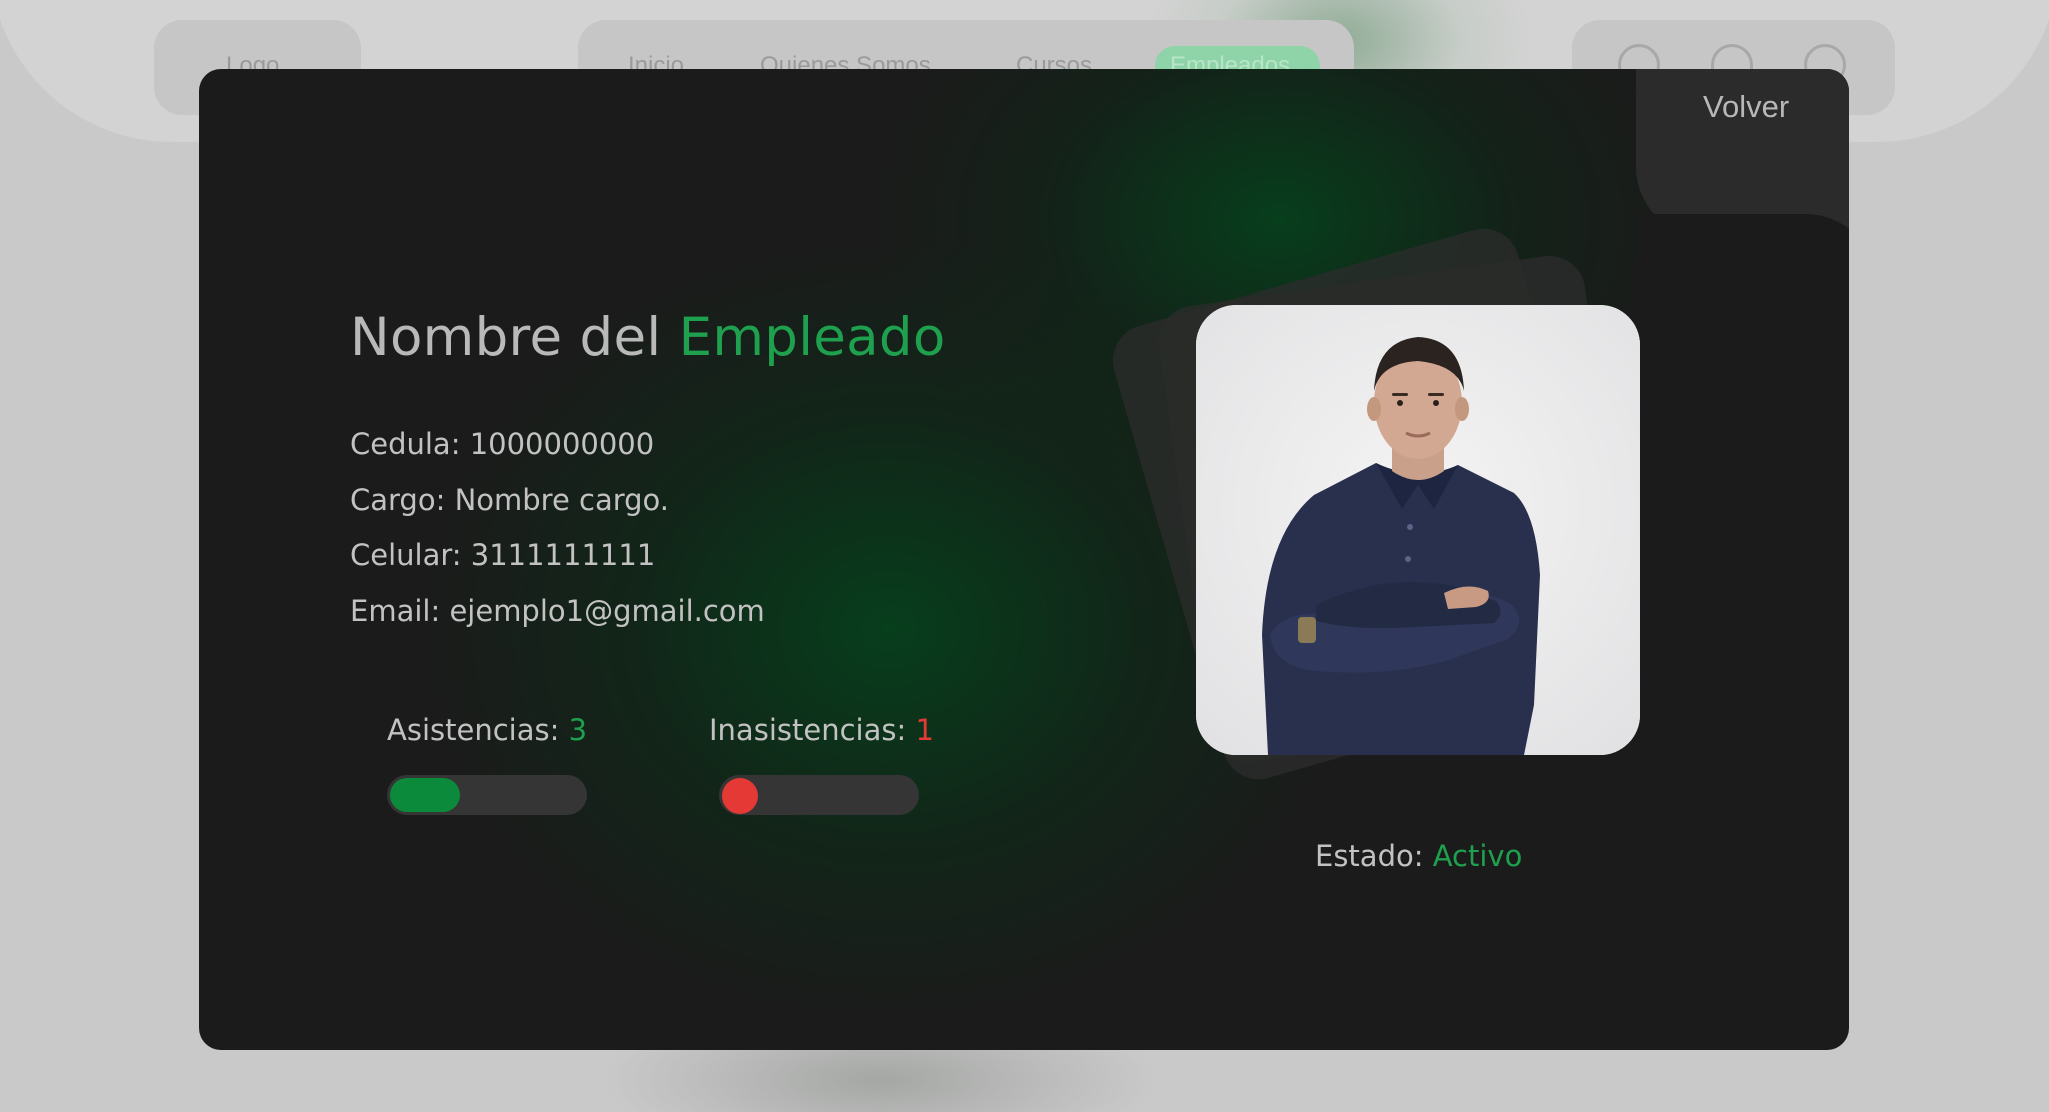 Image resolution: width=2049 pixels, height=1112 pixels. I want to click on attendance-value: 3, so click(578, 730).